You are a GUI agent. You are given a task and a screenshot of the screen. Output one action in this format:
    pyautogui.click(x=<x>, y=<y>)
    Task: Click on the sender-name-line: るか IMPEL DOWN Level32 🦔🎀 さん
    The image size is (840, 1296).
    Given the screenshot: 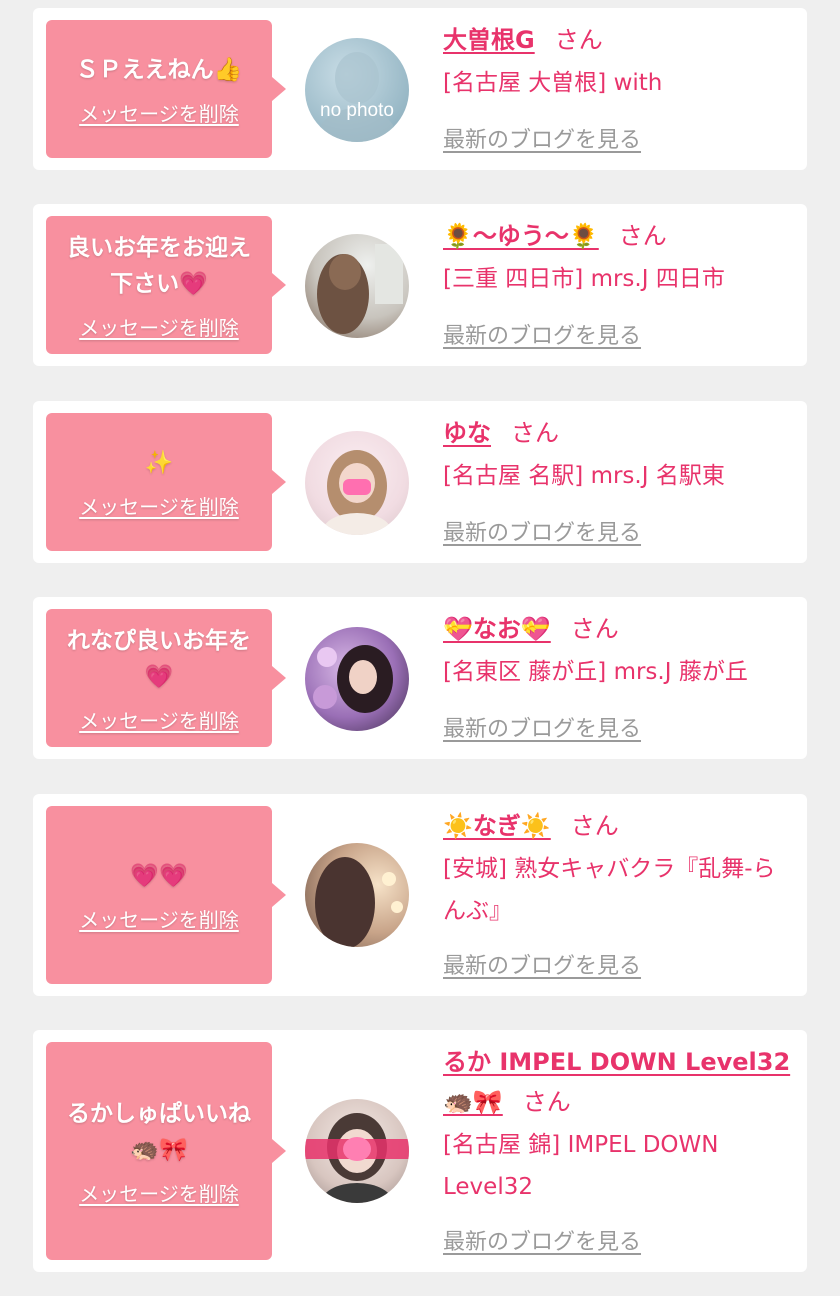 What is the action you would take?
    pyautogui.click(x=618, y=1082)
    